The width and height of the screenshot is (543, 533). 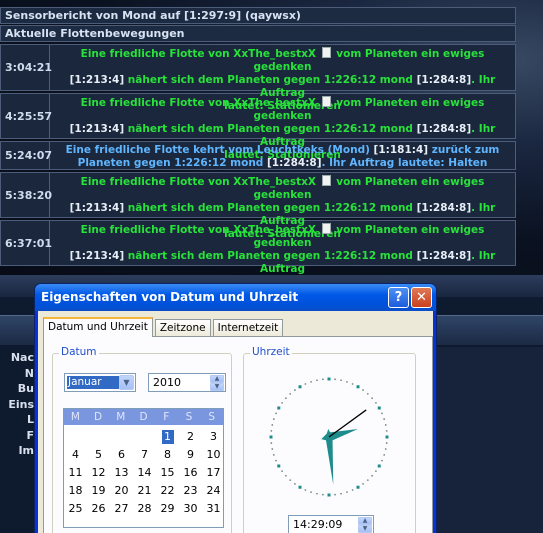 What do you see at coordinates (200, 230) in the screenshot?
I see `event-text: Eine friedliche Flotte von XxThe_bestxX` at bounding box center [200, 230].